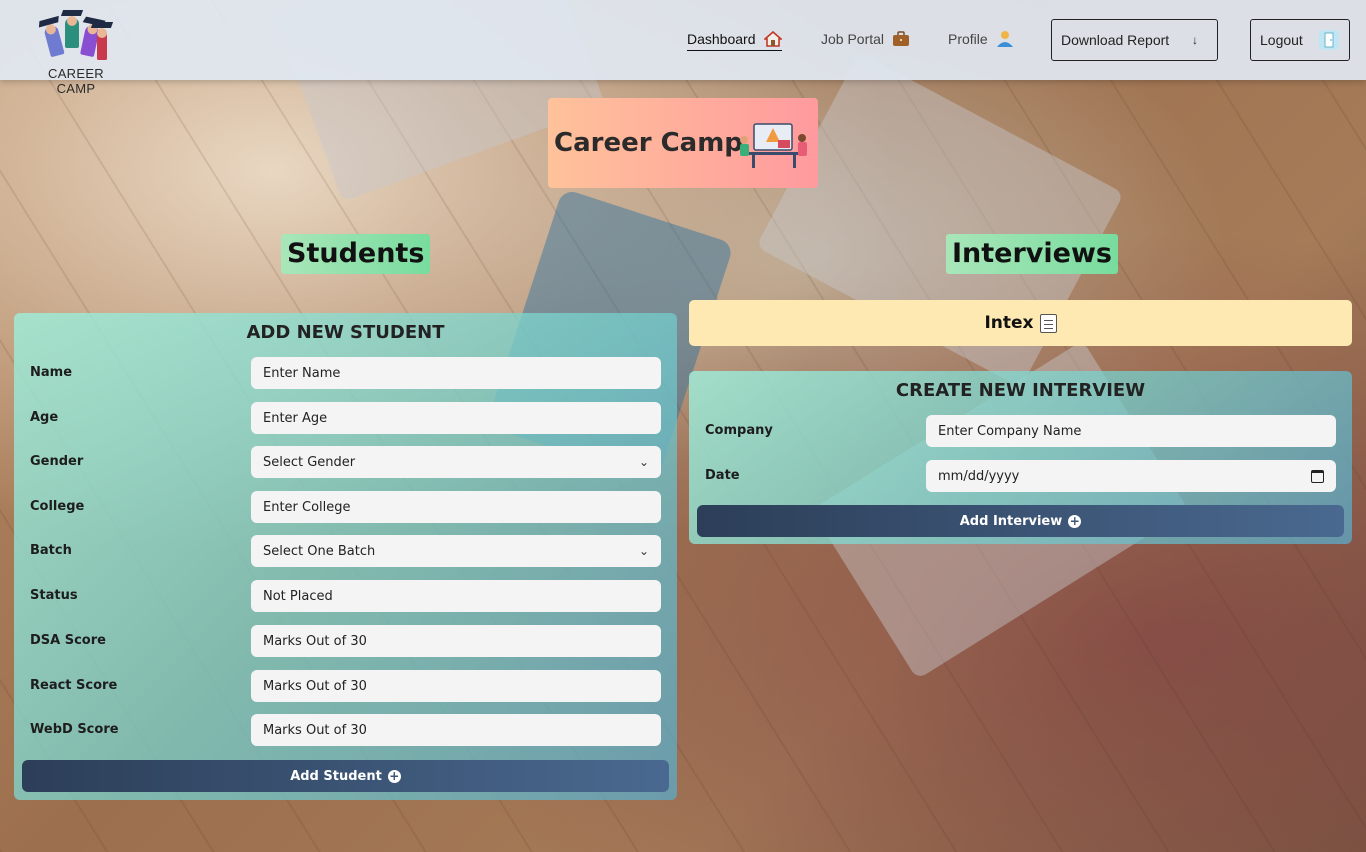 Image resolution: width=1366 pixels, height=852 pixels. What do you see at coordinates (456, 686) in the screenshot?
I see `student-react-input: Marks Out of 30` at bounding box center [456, 686].